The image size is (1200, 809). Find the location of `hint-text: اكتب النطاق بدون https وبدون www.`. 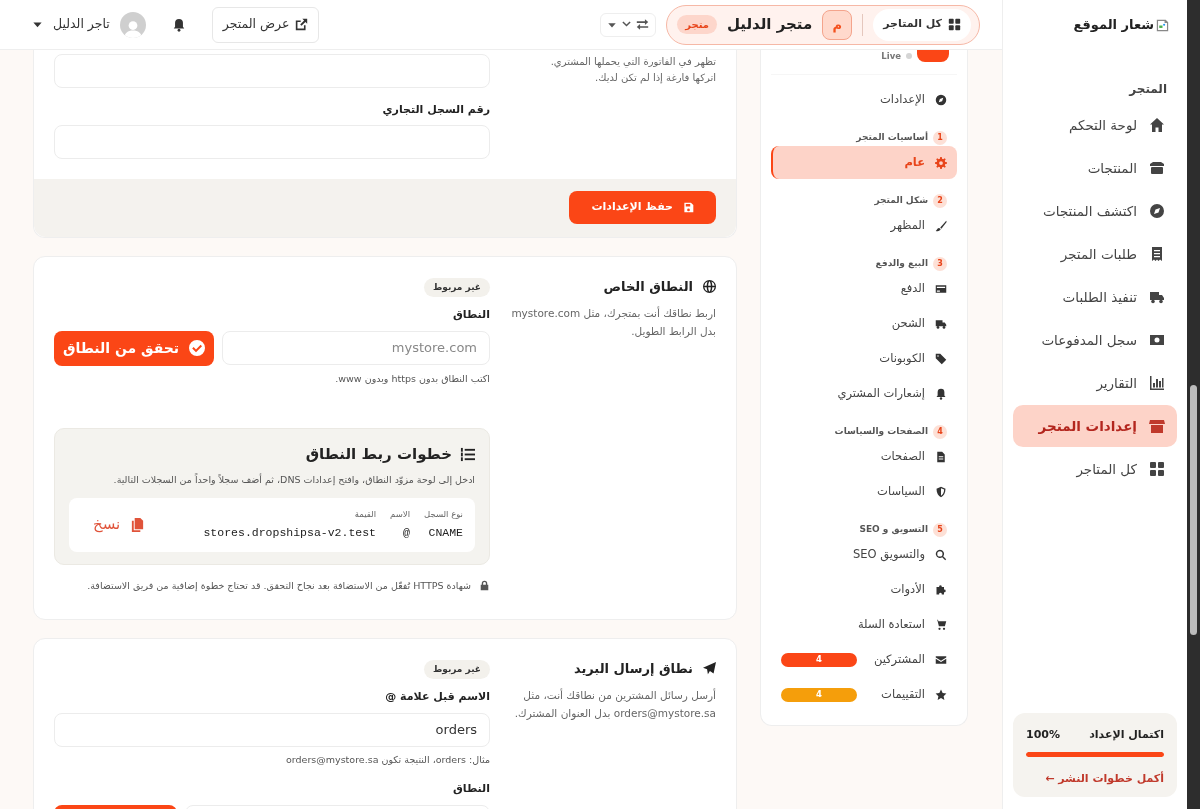

hint-text: اكتب النطاق بدون https وبدون www. is located at coordinates (412, 378).